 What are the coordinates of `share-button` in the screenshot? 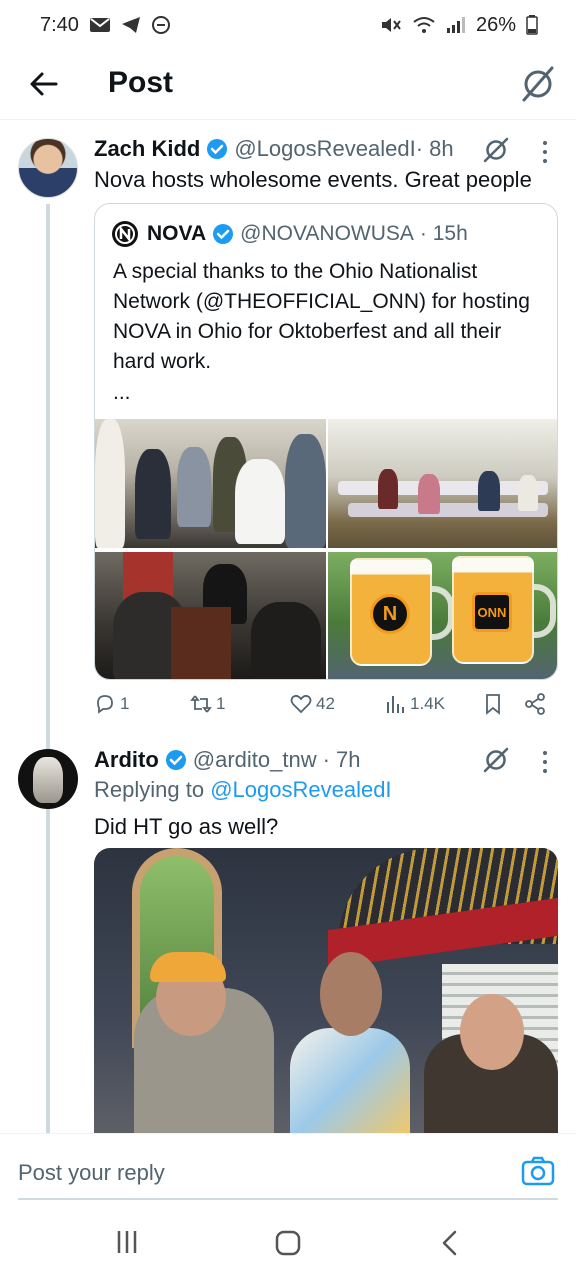 It's located at (535, 704).